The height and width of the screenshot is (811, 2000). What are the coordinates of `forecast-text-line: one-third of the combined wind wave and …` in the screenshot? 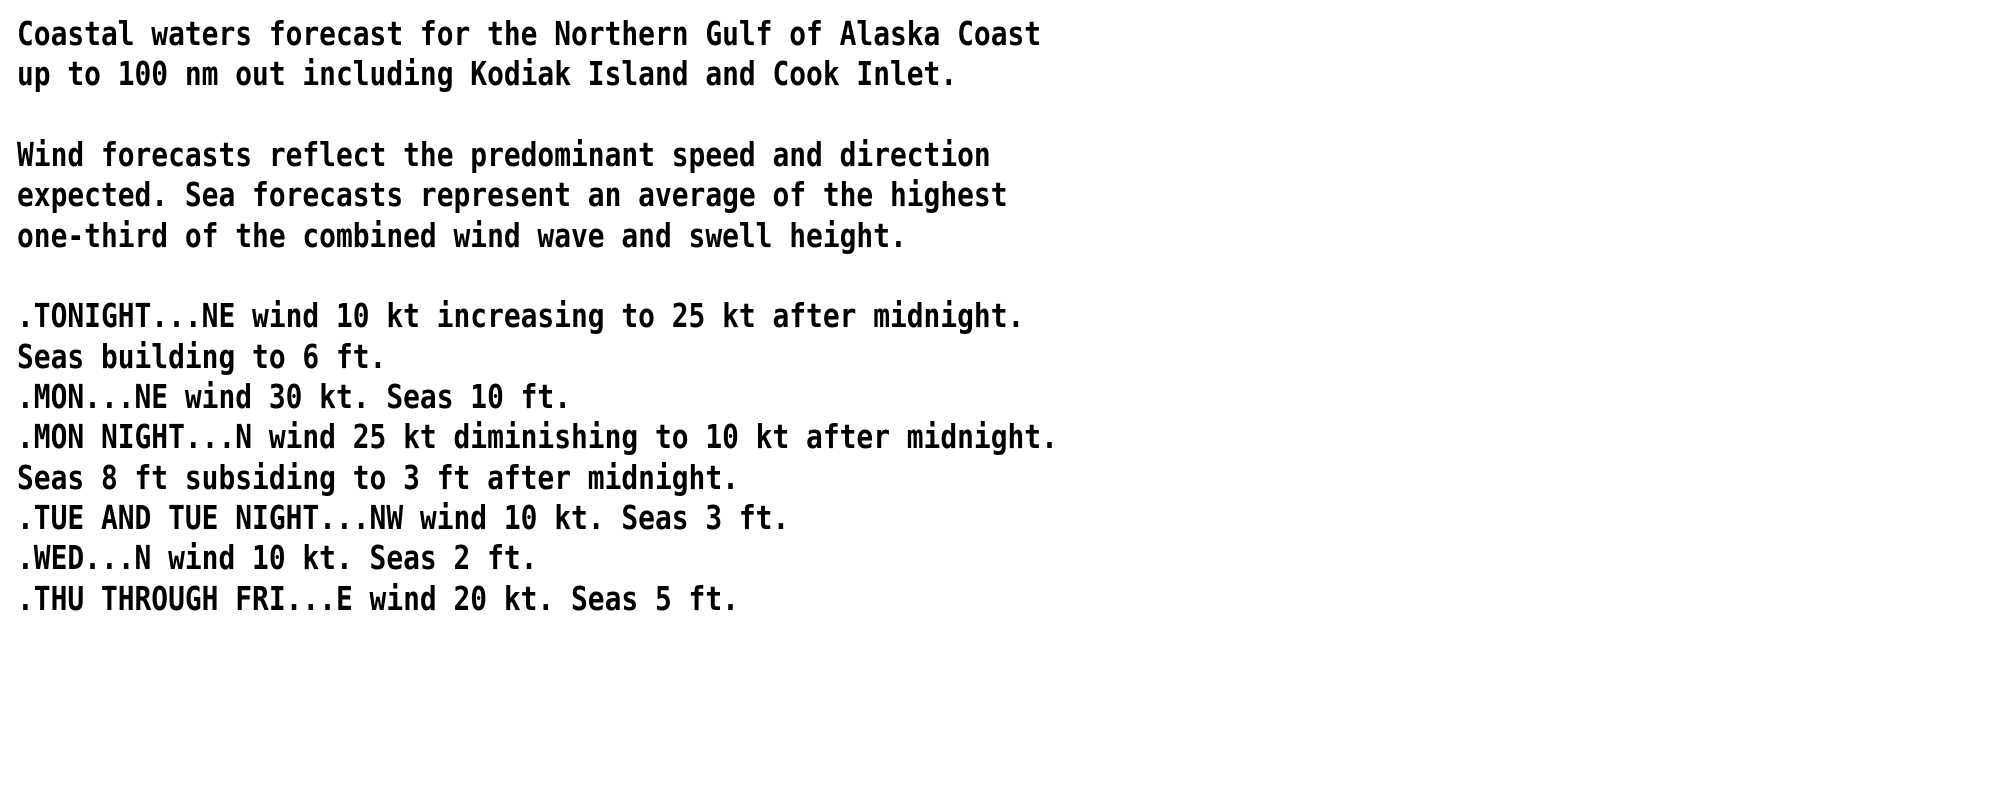 It's located at (462, 235).